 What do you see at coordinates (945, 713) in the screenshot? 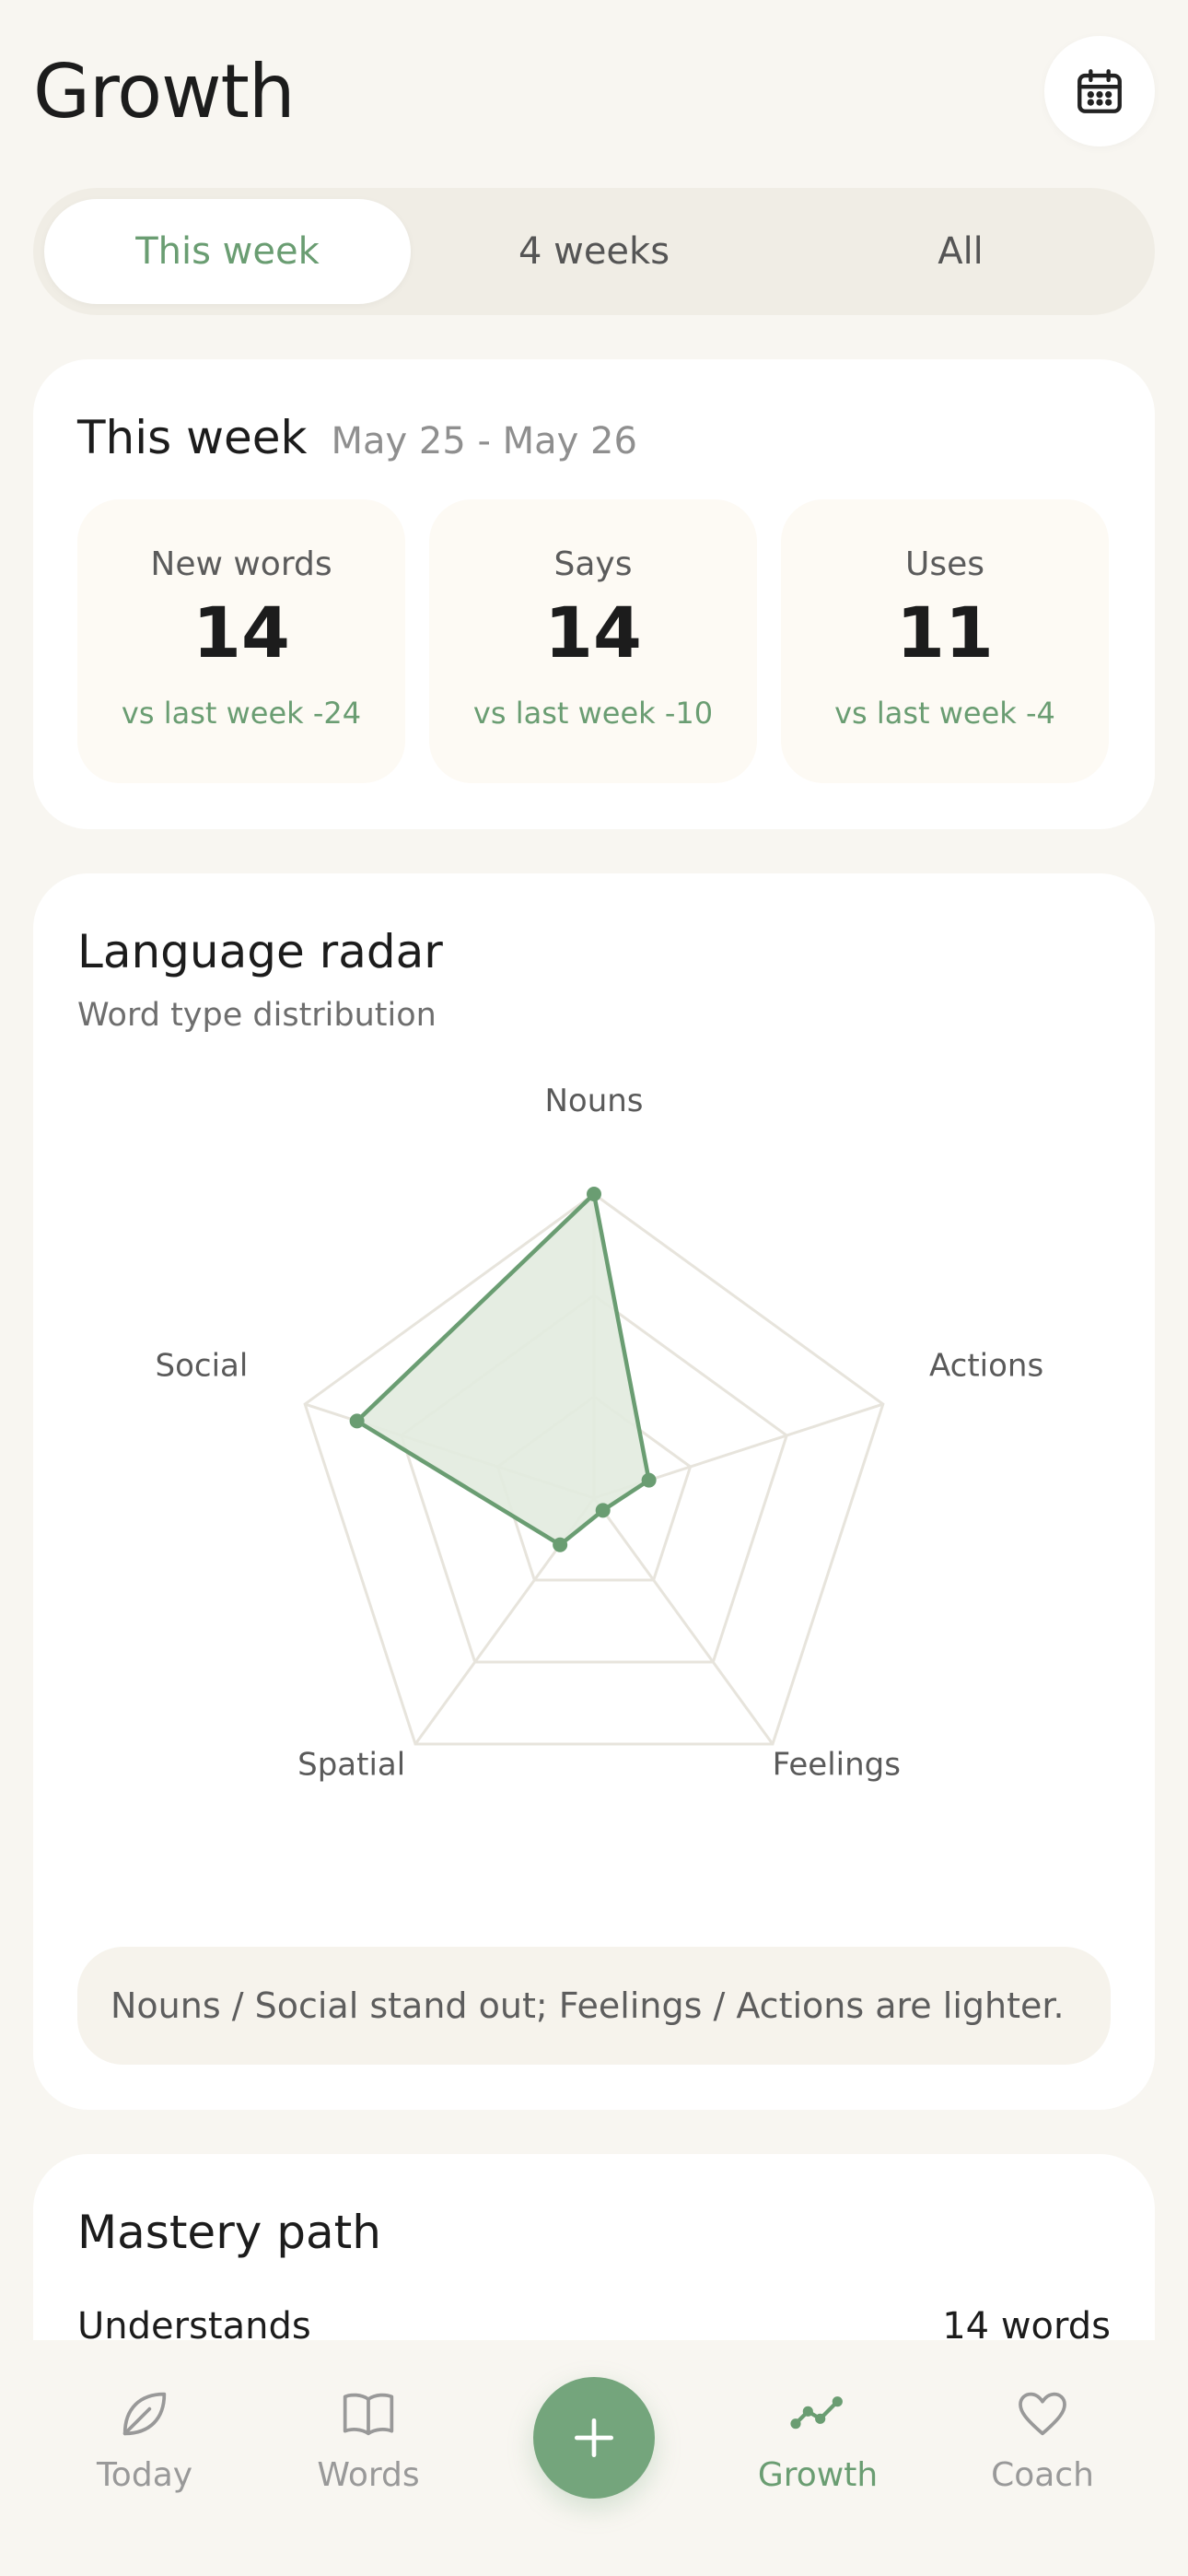
I see `stat-delta: vs last week -4` at bounding box center [945, 713].